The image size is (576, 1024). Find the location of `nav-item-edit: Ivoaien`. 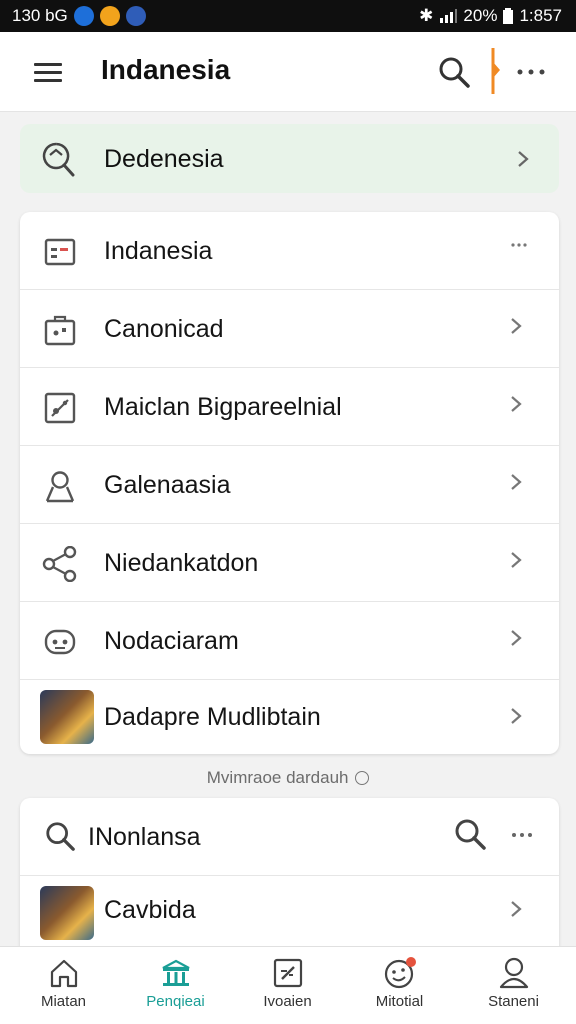

nav-item-edit: Ivoaien is located at coordinates (287, 985).